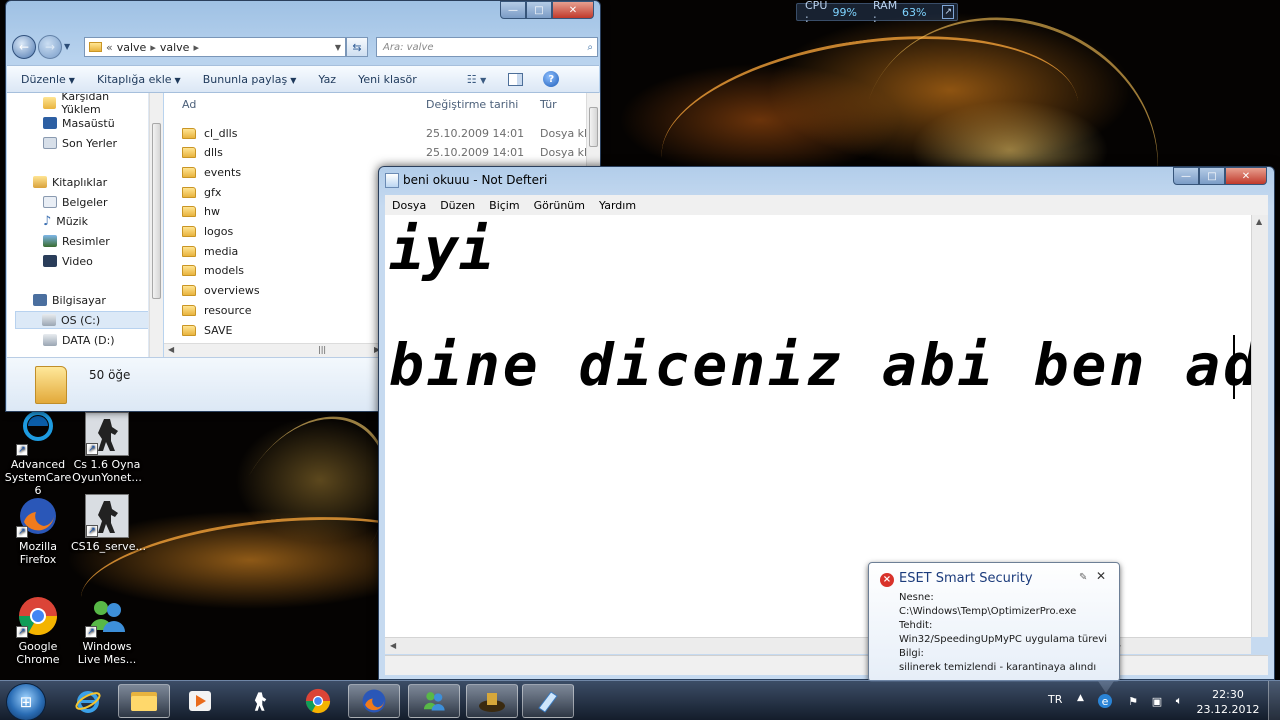  I want to click on nav-item-drive-c: OS (C:), so click(81, 320).